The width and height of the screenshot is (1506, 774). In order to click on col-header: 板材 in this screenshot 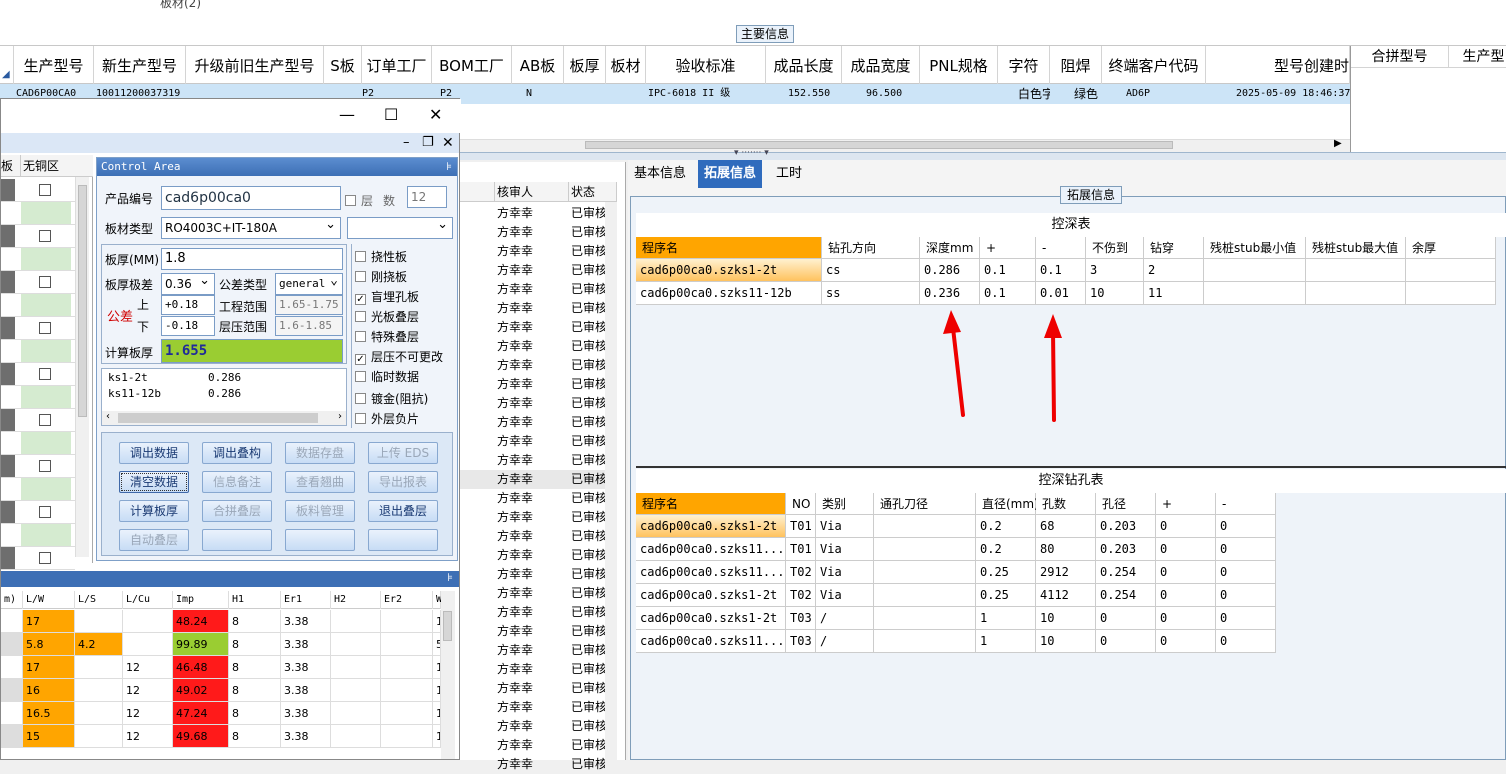, I will do `click(626, 65)`.